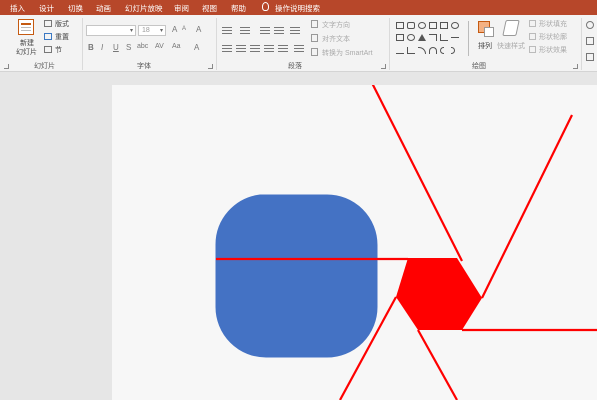 Image resolution: width=597 pixels, height=400 pixels. I want to click on tab-slideshow: 幻灯片放映, so click(144, 8).